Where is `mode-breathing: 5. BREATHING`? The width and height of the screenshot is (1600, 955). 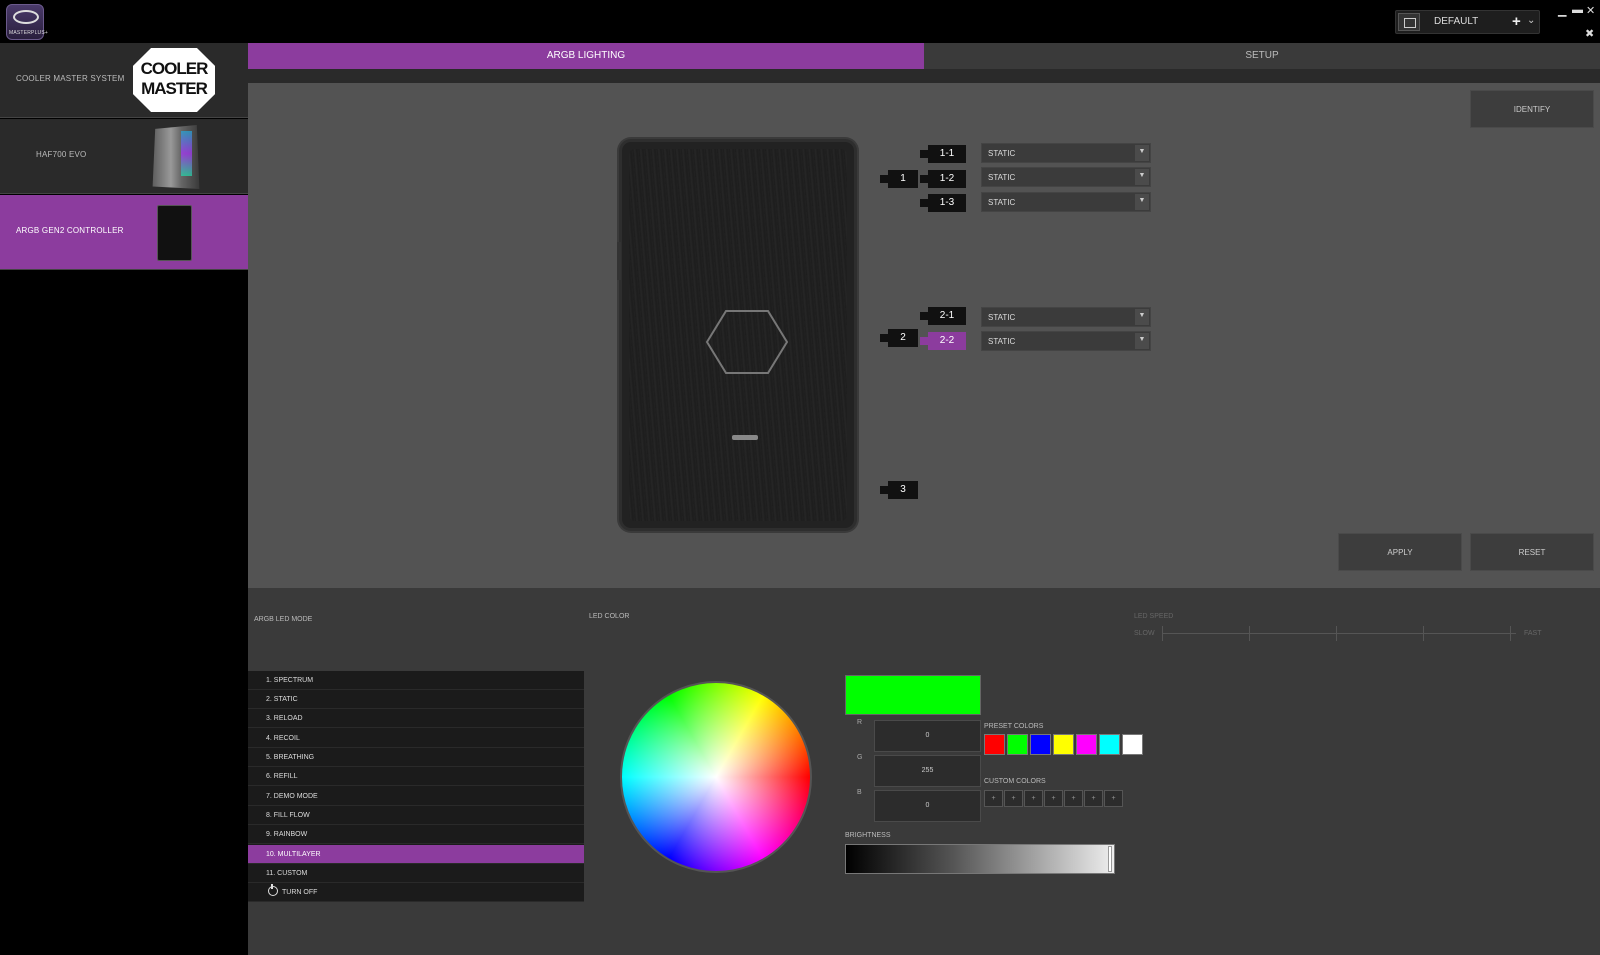 mode-breathing: 5. BREATHING is located at coordinates (416, 757).